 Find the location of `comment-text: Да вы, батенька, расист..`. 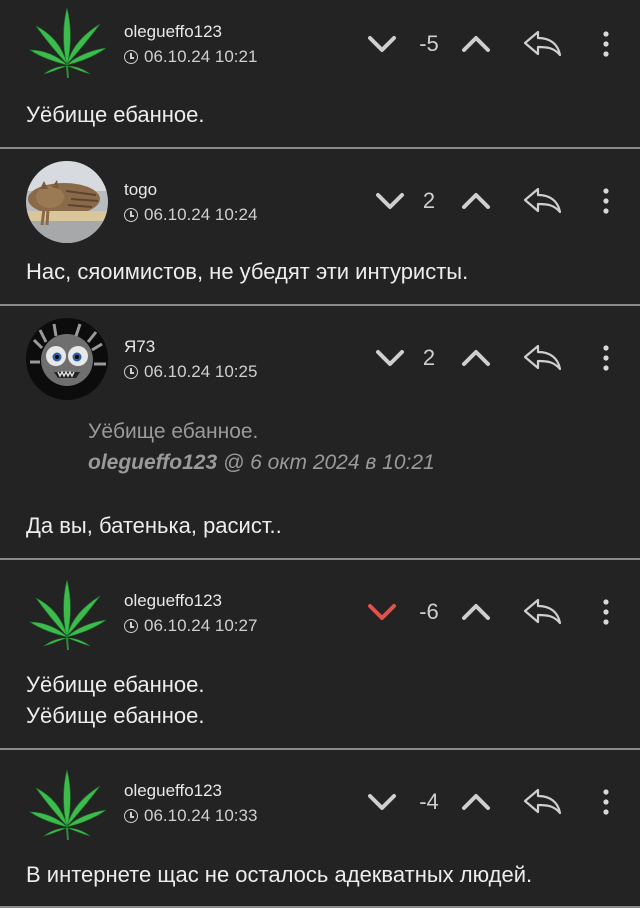

comment-text: Да вы, батенька, расист.. is located at coordinates (154, 525).